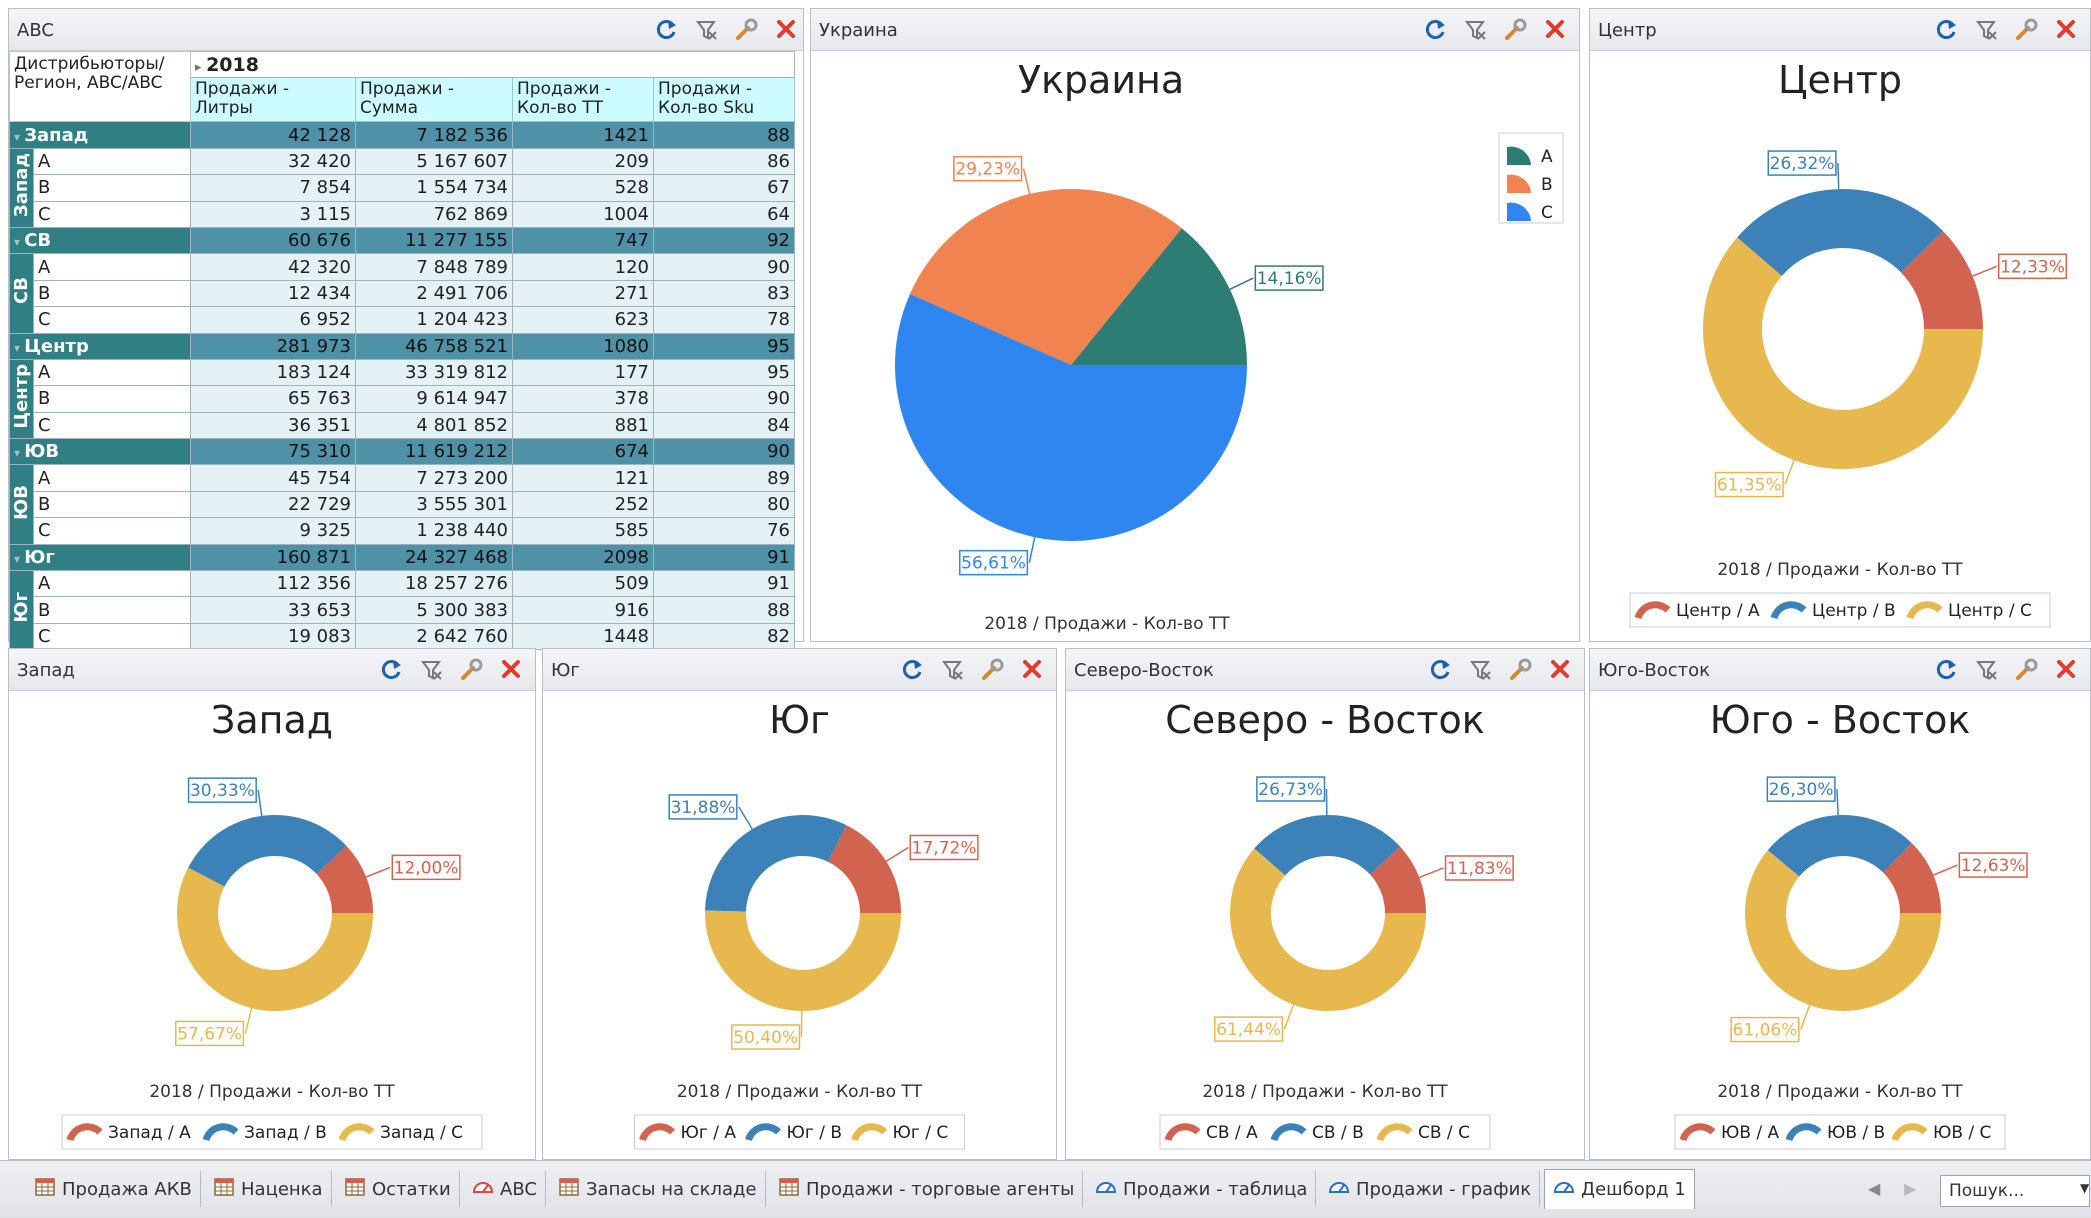 The image size is (2091, 1218). What do you see at coordinates (1430, 1189) in the screenshot?
I see `tab-продажи---график: Продажи - график` at bounding box center [1430, 1189].